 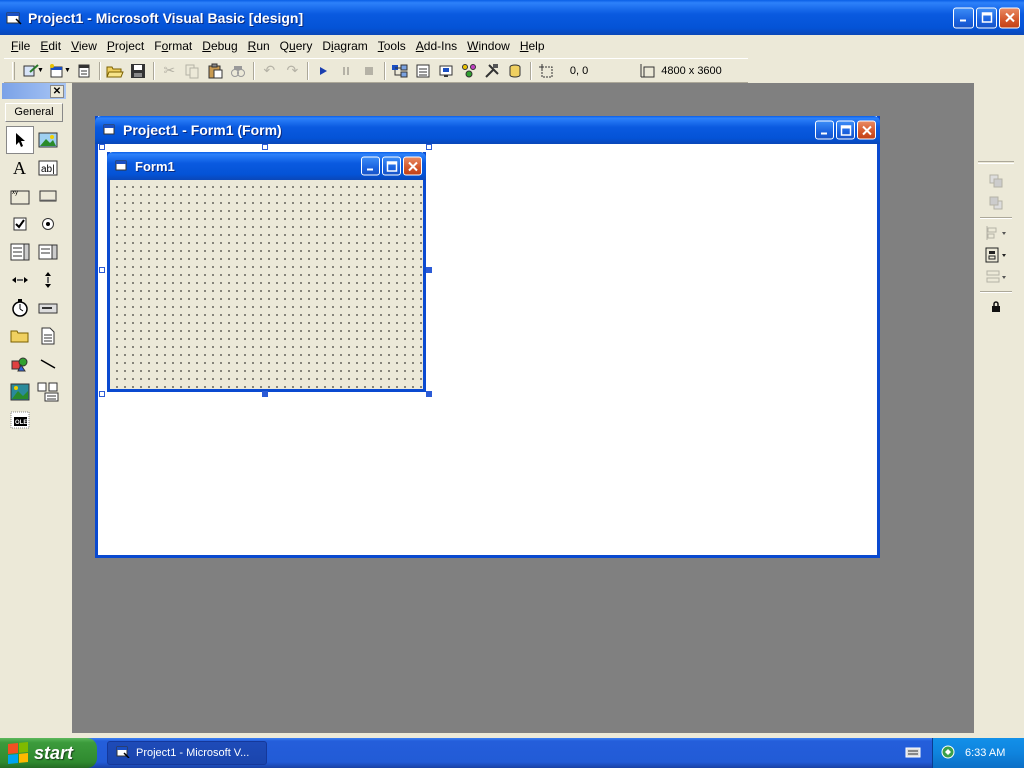 I want to click on menu-item-run: Run, so click(x=259, y=46).